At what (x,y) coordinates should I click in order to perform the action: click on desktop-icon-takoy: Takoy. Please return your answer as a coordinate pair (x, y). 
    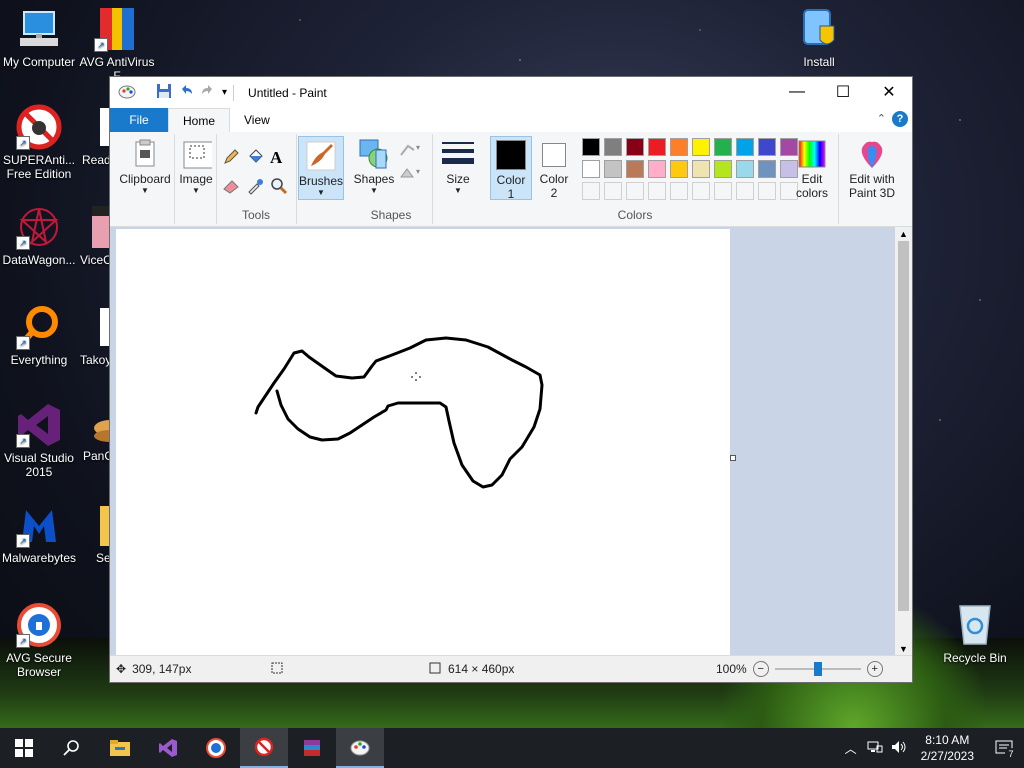
    Looking at the image, I should click on (94, 335).